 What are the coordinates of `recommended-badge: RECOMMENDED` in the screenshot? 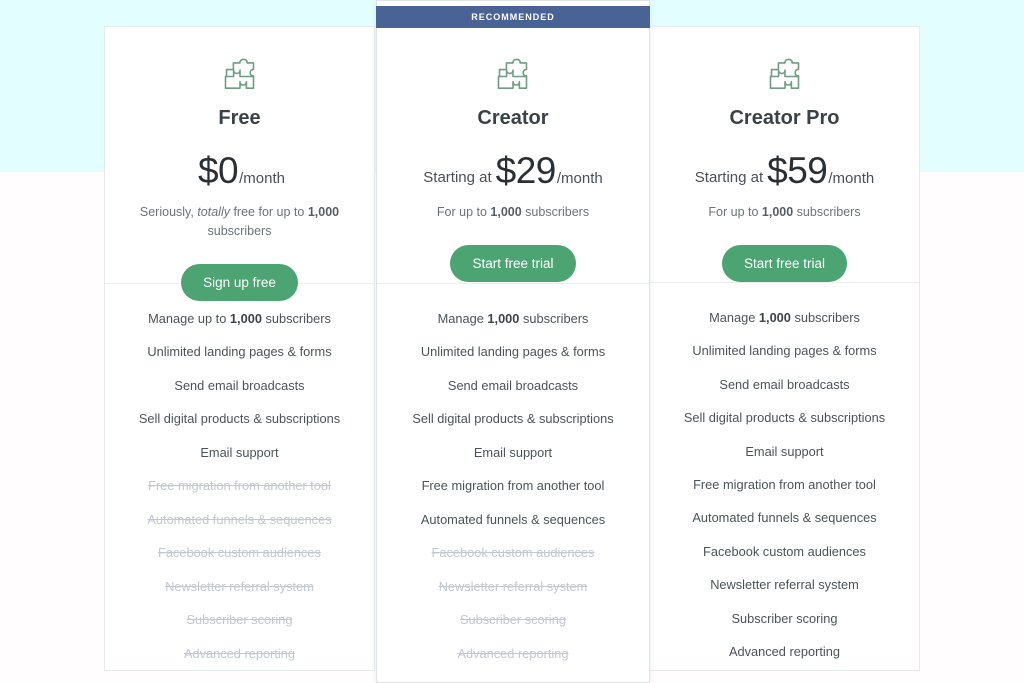 It's located at (513, 17).